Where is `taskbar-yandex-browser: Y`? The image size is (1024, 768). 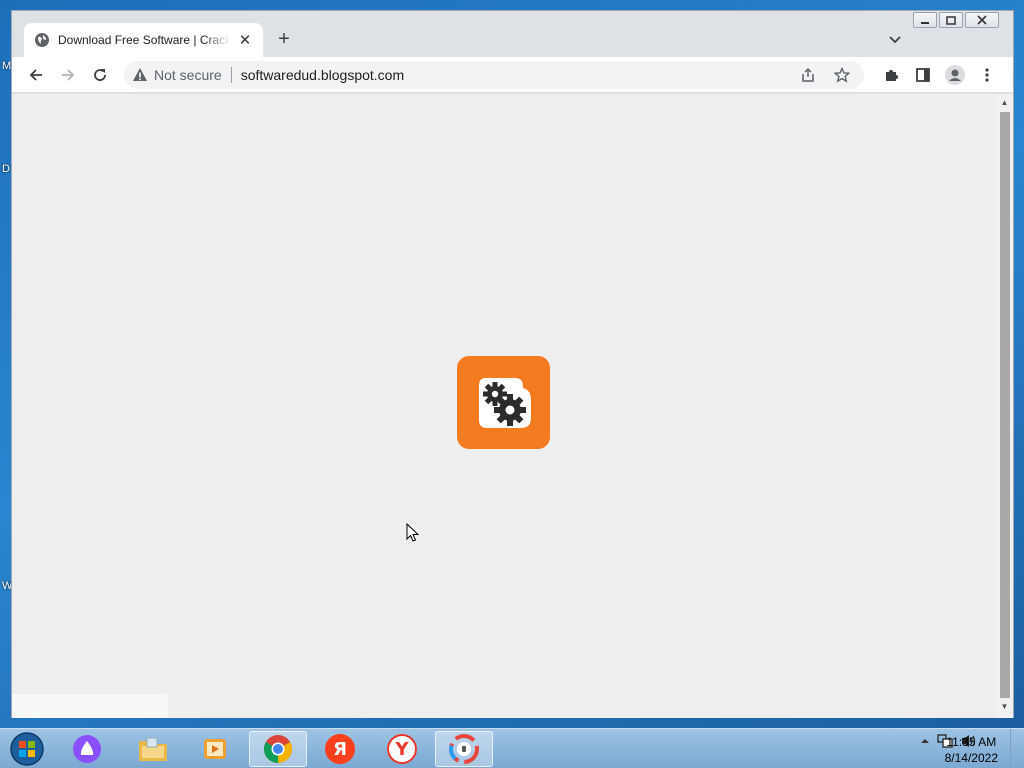 taskbar-yandex-browser: Y is located at coordinates (402, 749).